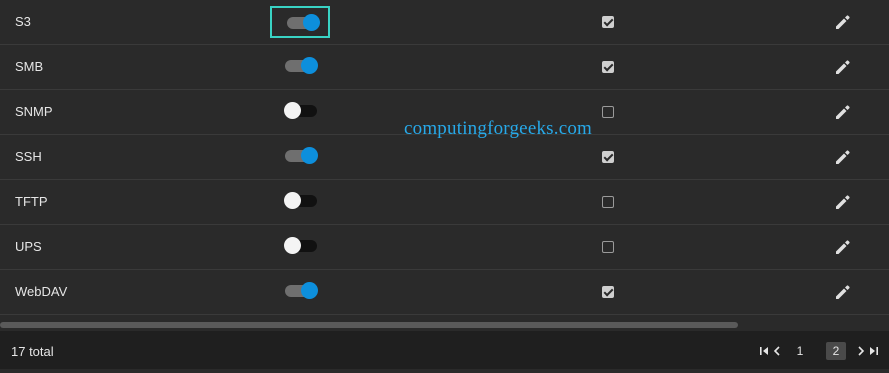  What do you see at coordinates (873, 351) in the screenshot?
I see `last-page-icon` at bounding box center [873, 351].